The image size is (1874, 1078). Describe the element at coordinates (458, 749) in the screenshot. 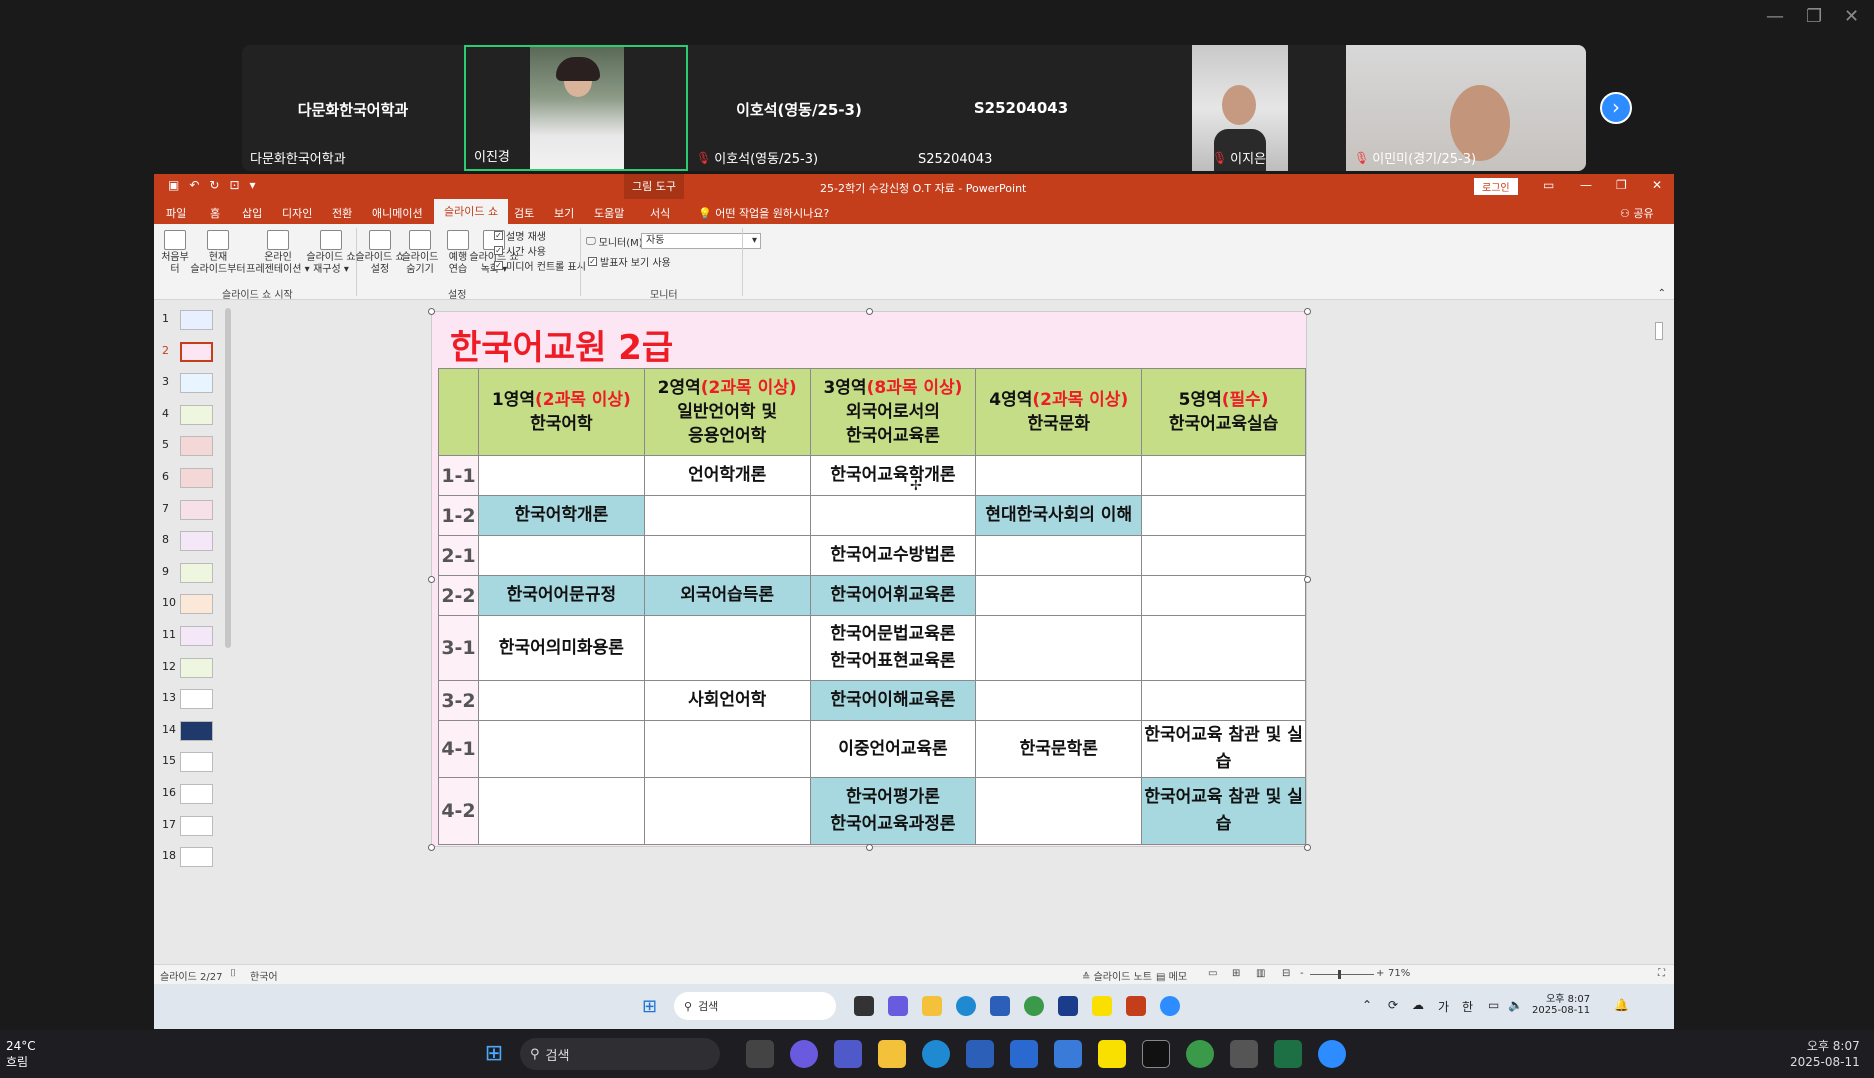

I see `semester-label: 4-1` at that location.